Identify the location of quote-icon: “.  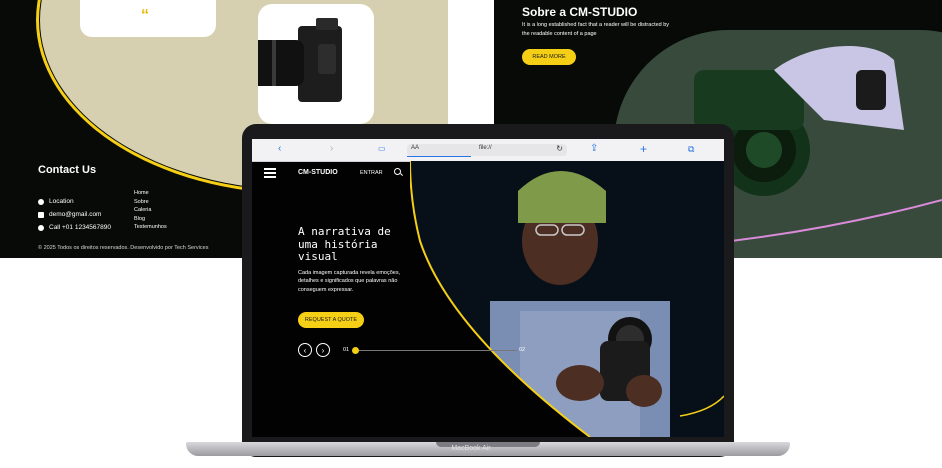
(145, 15).